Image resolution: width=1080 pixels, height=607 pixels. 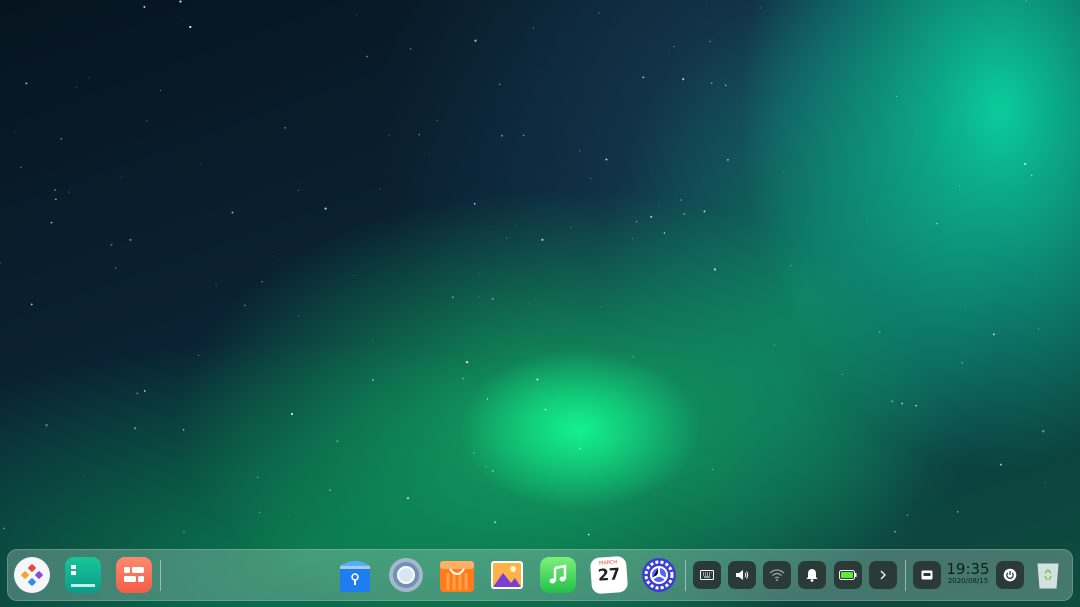 I want to click on power-icon, so click(x=1010, y=575).